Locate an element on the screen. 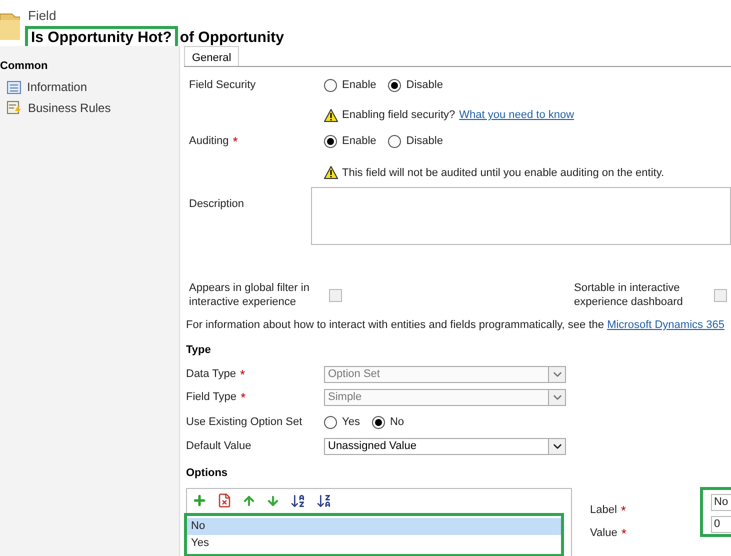 The width and height of the screenshot is (731, 556). warning-text: Enabling field security? is located at coordinates (399, 115).